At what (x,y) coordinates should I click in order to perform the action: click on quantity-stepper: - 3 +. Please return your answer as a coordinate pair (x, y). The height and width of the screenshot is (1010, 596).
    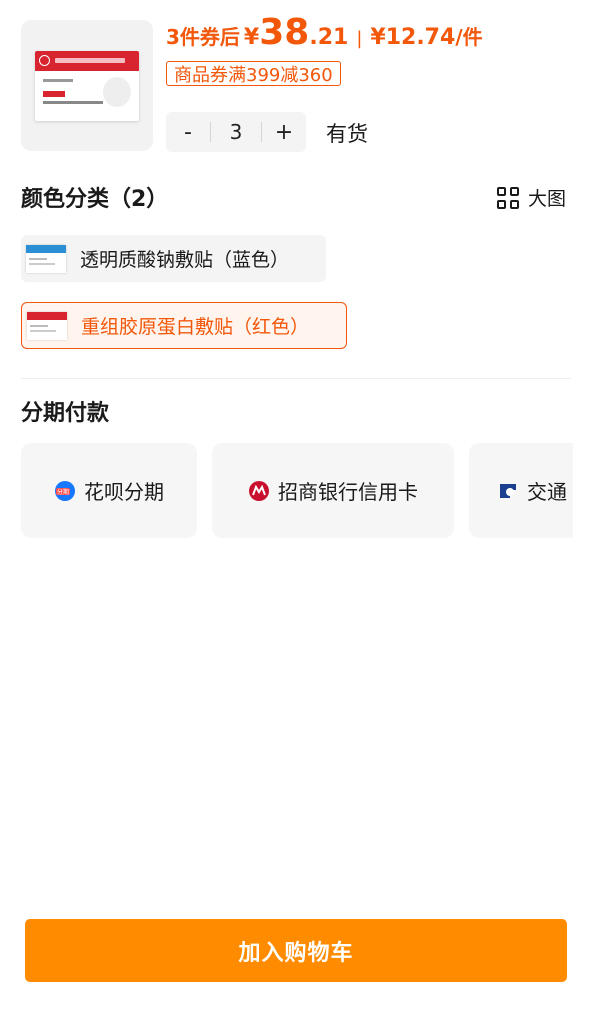
    Looking at the image, I should click on (236, 132).